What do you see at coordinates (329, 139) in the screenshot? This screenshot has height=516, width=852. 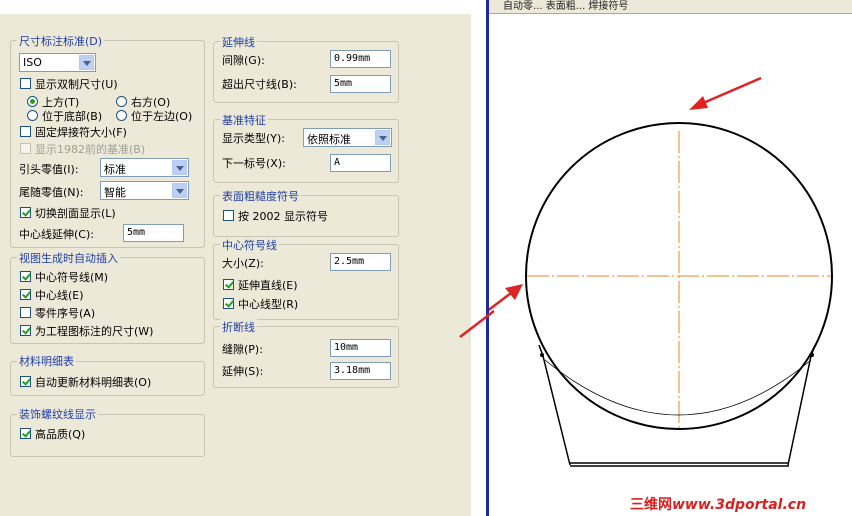 I see `display-type-value: 依照标准` at bounding box center [329, 139].